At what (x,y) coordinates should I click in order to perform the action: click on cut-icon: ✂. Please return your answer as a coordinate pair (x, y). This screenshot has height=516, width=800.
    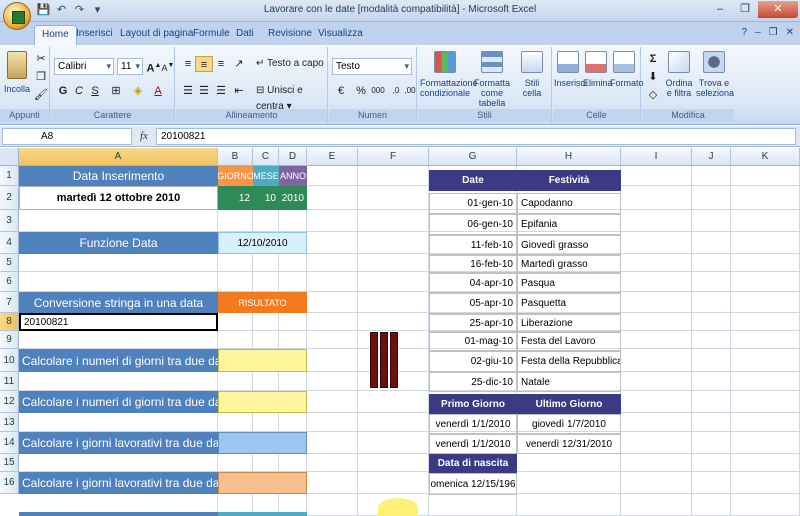
    Looking at the image, I should click on (41, 59).